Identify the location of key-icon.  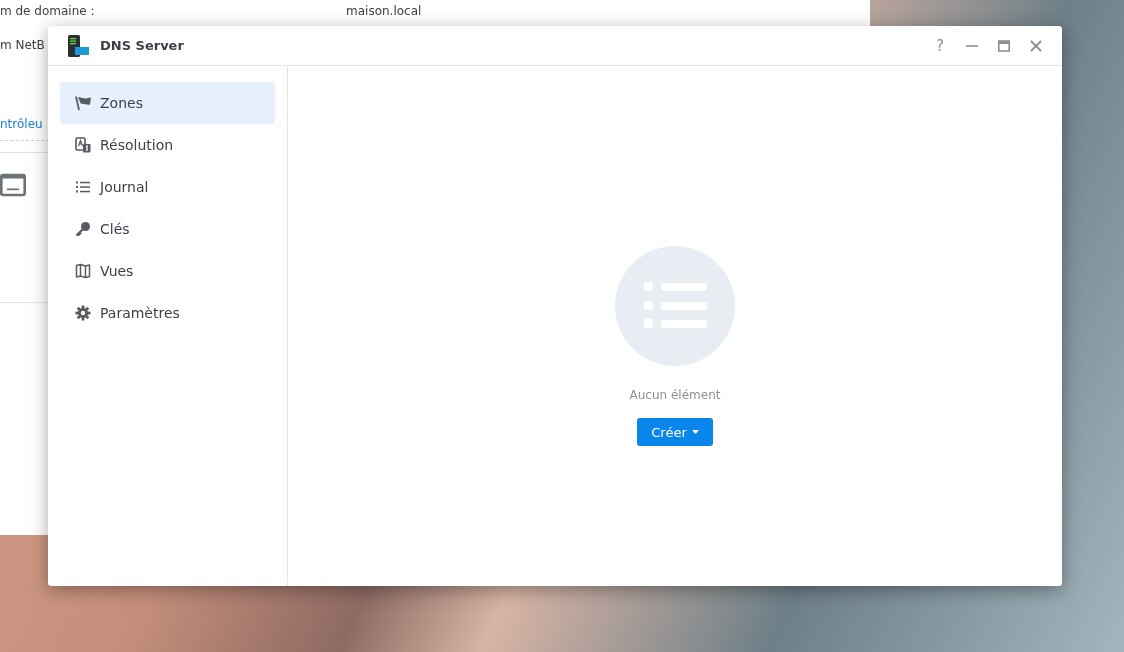
(83, 229).